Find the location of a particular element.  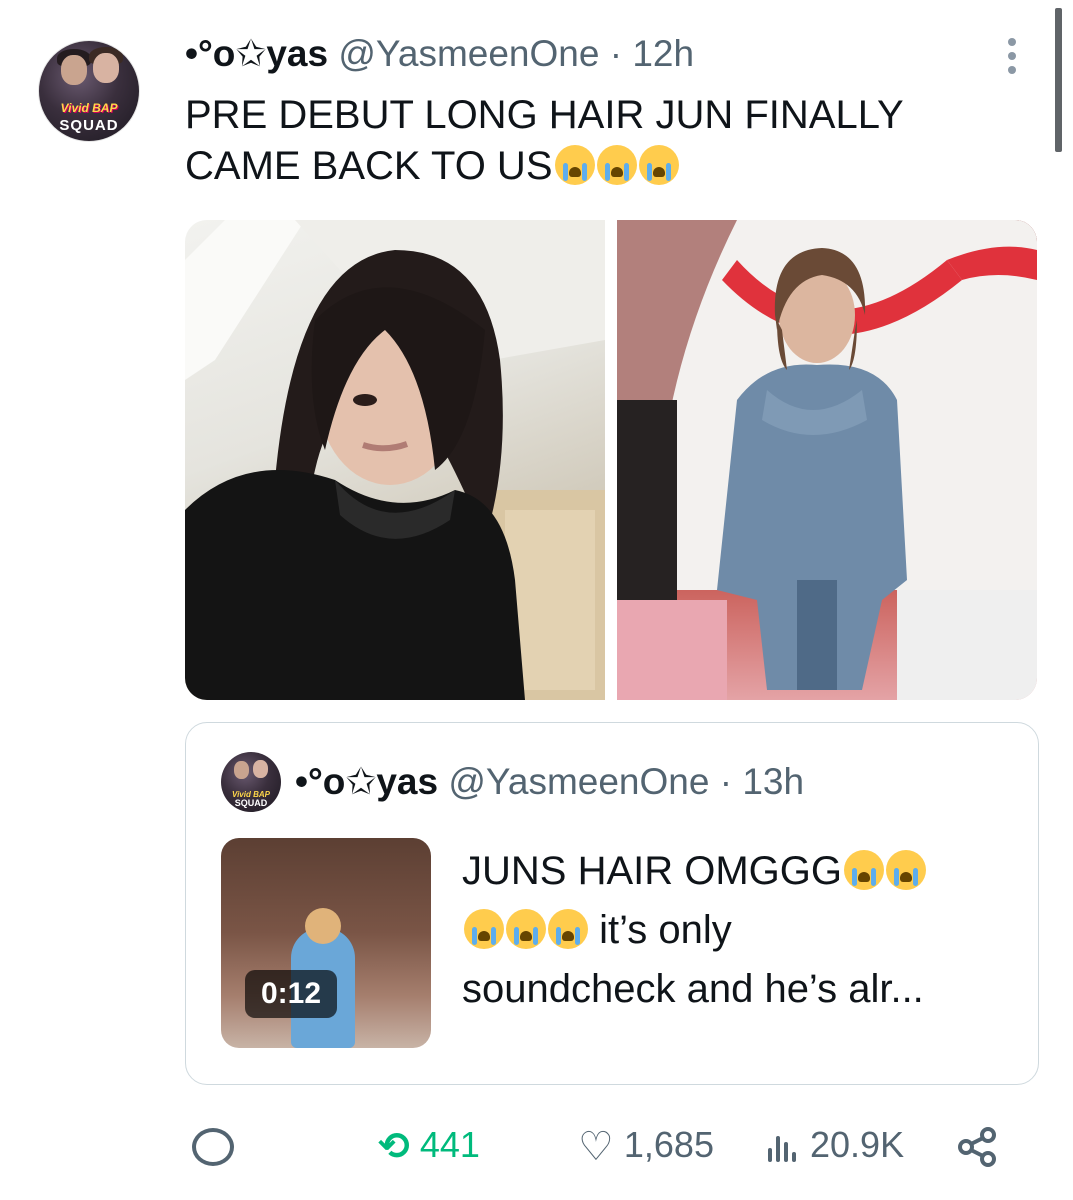

display-name: •°o✩yas is located at coordinates (256, 53).